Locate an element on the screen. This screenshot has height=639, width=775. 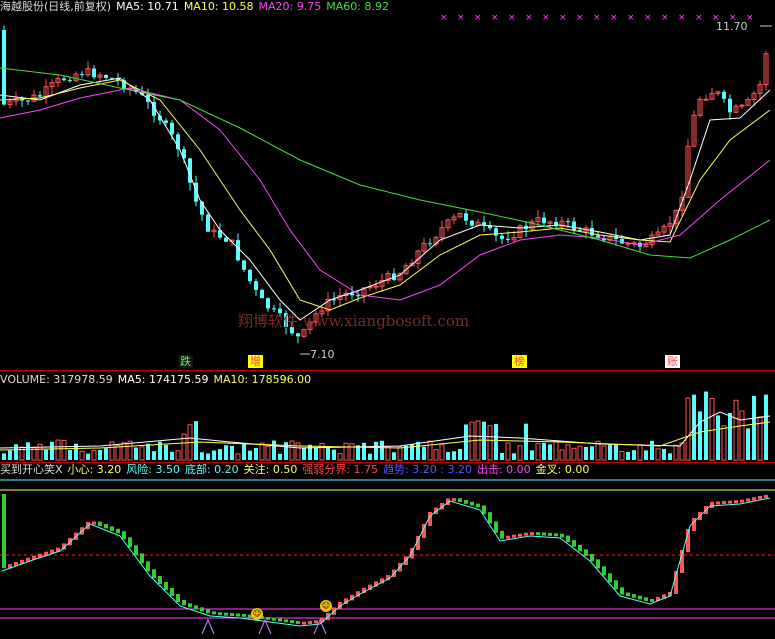
guanzhu-value: 关注: 0.50 is located at coordinates (270, 469).